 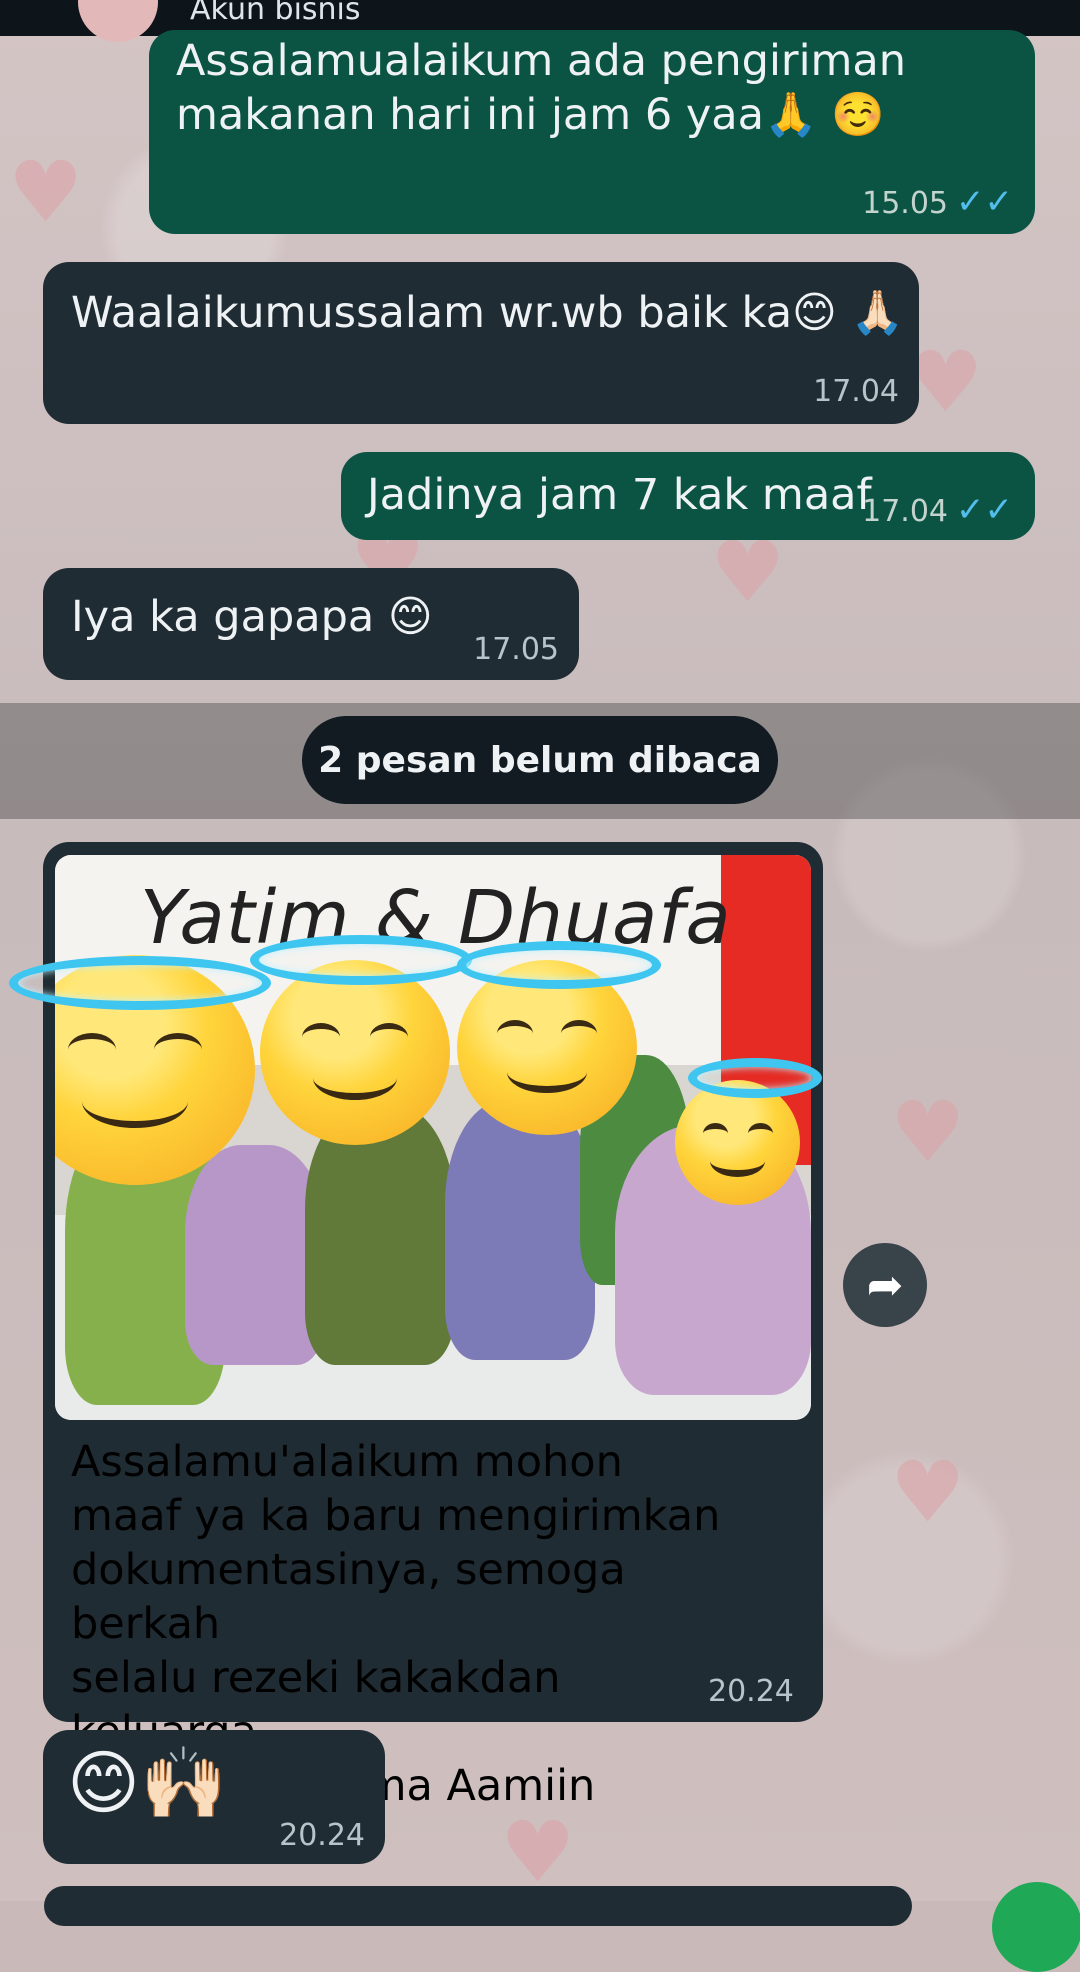 I want to click on incoming-message: Waalaikumussalam wr.wb baik ka😊 🙏🏻 17.04, so click(x=481, y=343).